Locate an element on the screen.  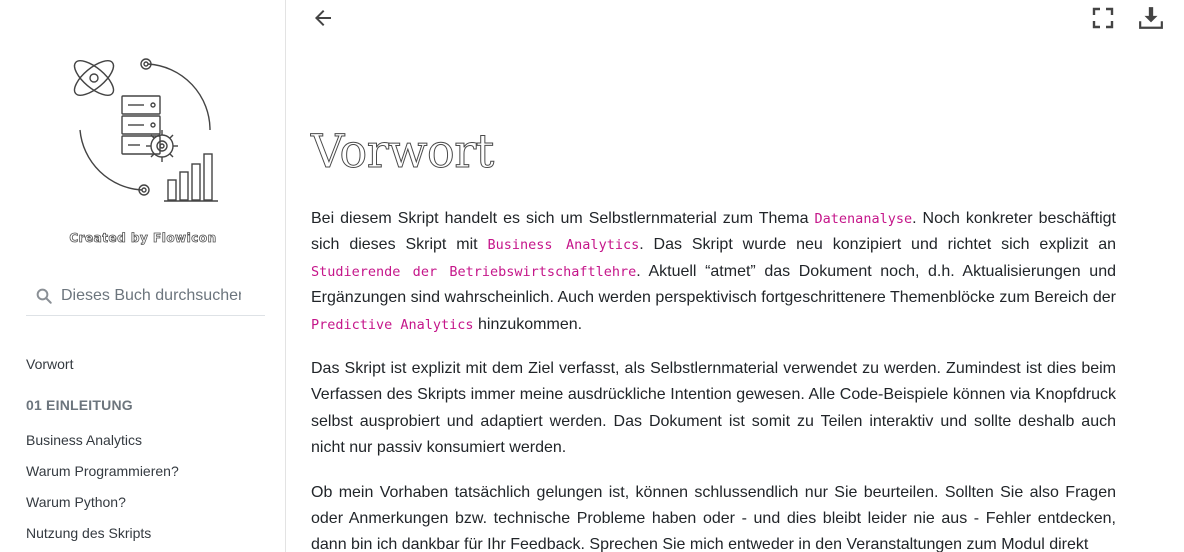
toc-chapter-einleitung: 01 EINLEITUNG is located at coordinates (151, 412).